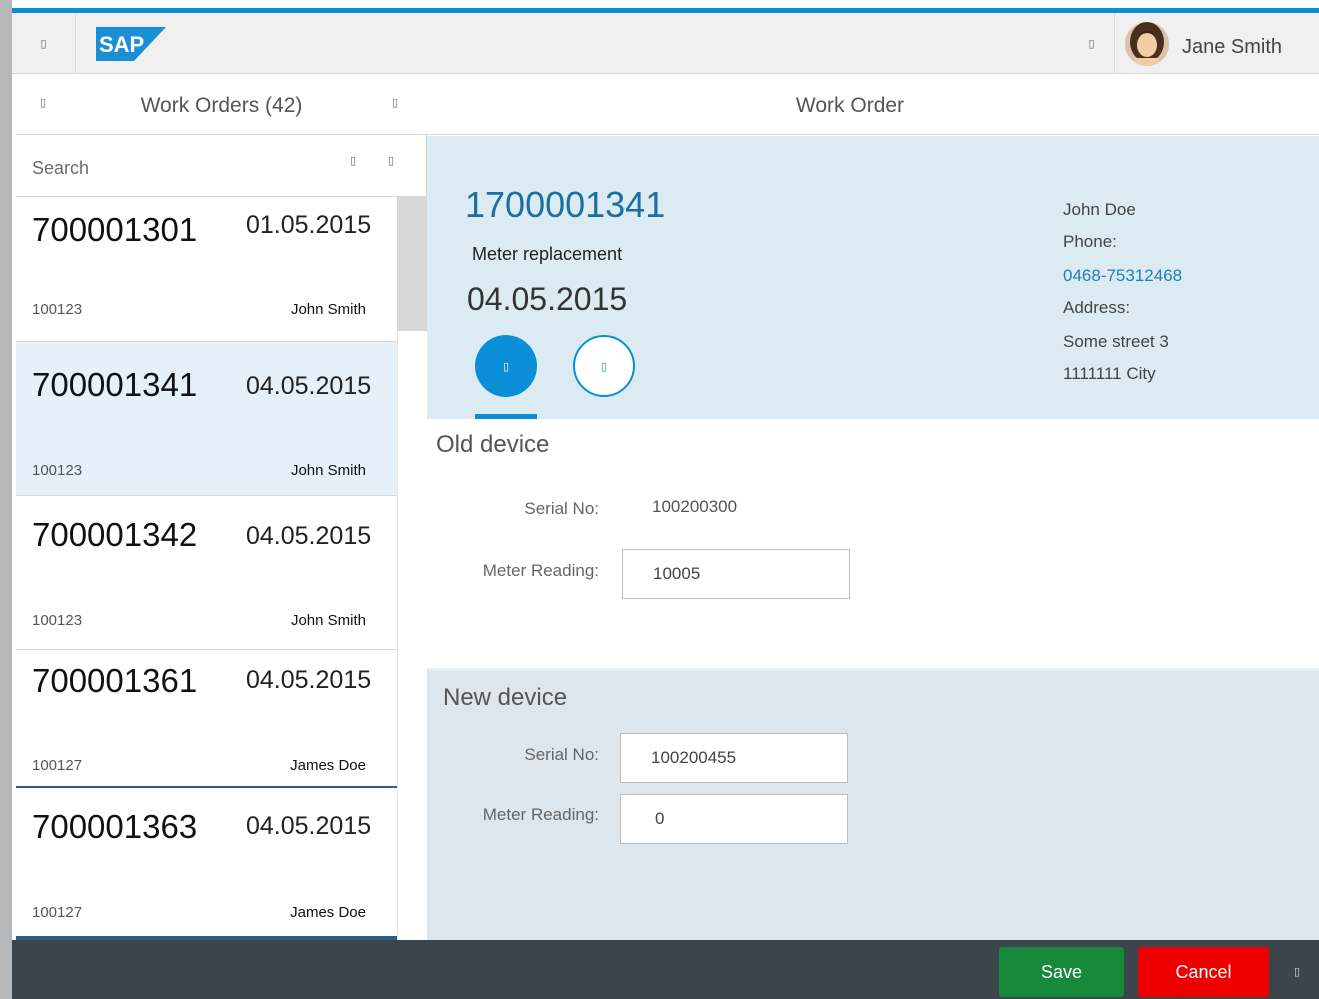 The image size is (1319, 999). Describe the element at coordinates (206, 419) in the screenshot. I see `list-item-selected: 700001341 04.05.2015 100123 John Smith` at that location.